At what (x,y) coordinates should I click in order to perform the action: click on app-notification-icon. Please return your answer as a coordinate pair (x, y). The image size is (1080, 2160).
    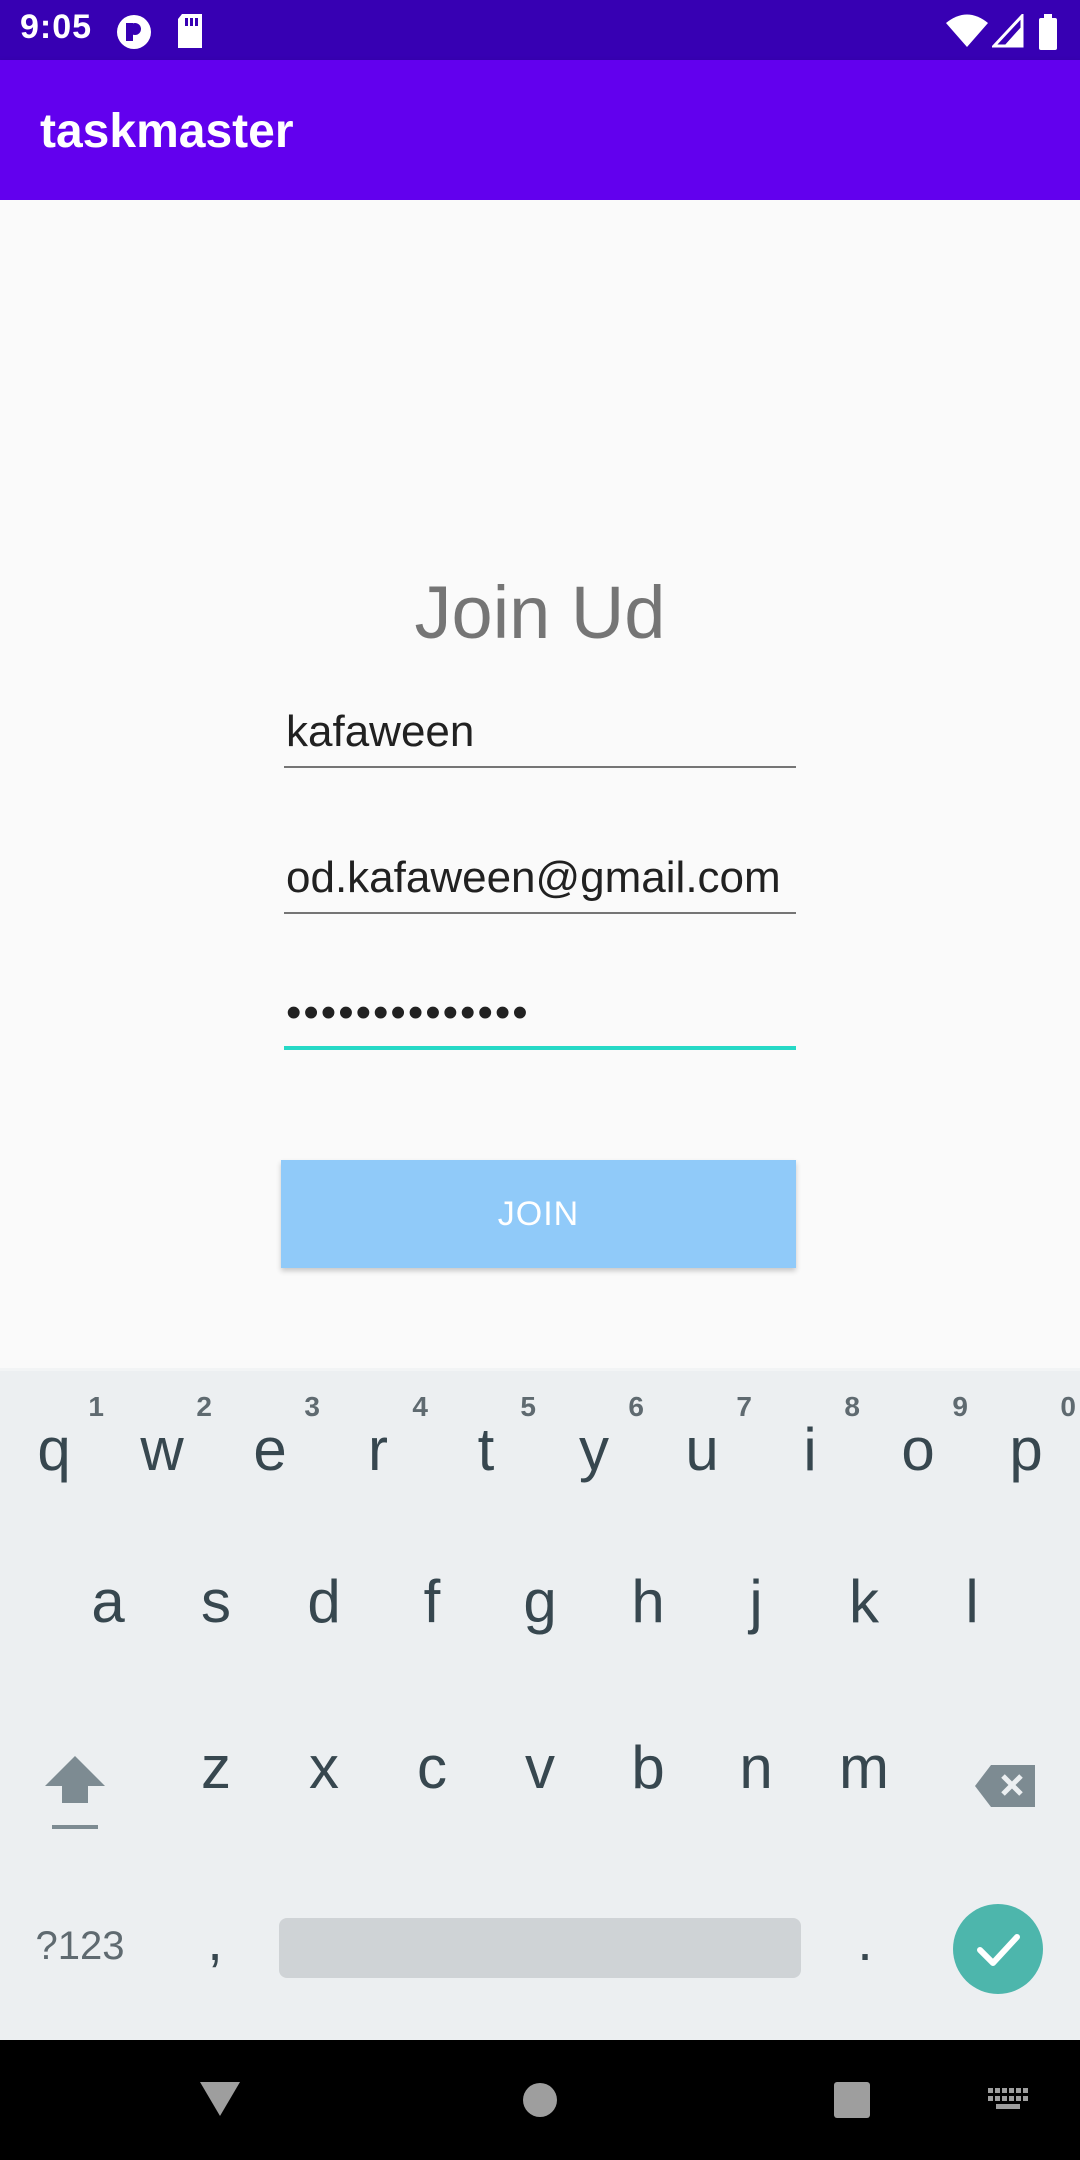
    Looking at the image, I should click on (134, 34).